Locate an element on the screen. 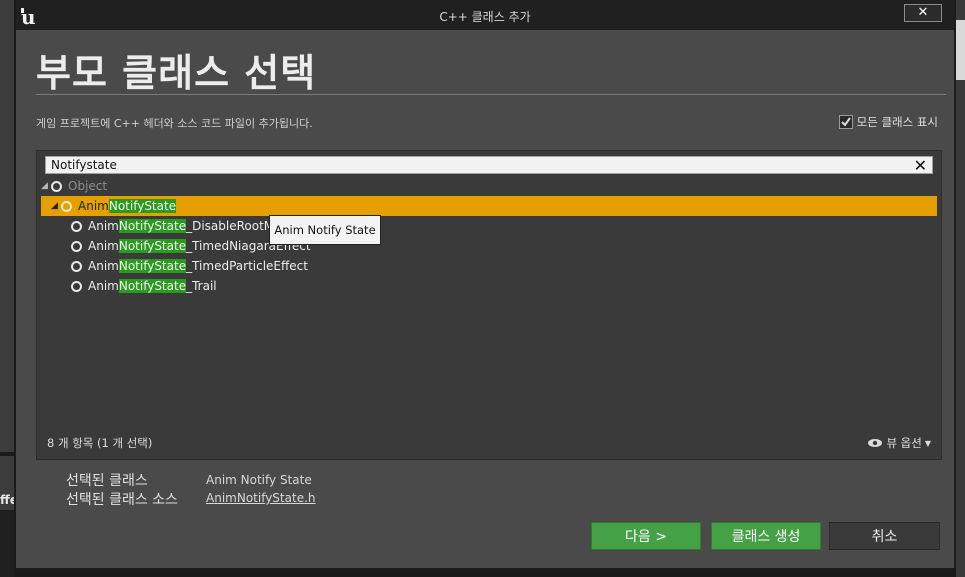 The image size is (965, 577). tree-item-suffix: _Trail is located at coordinates (201, 286).